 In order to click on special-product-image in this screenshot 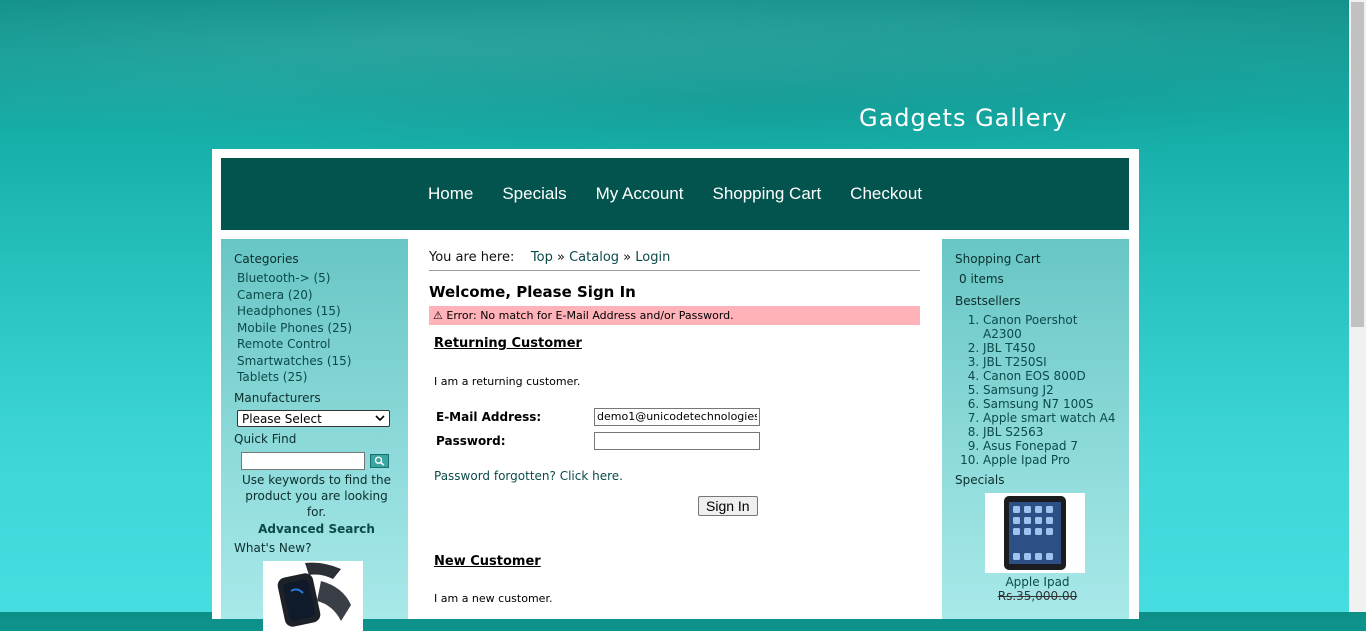, I will do `click(1035, 533)`.